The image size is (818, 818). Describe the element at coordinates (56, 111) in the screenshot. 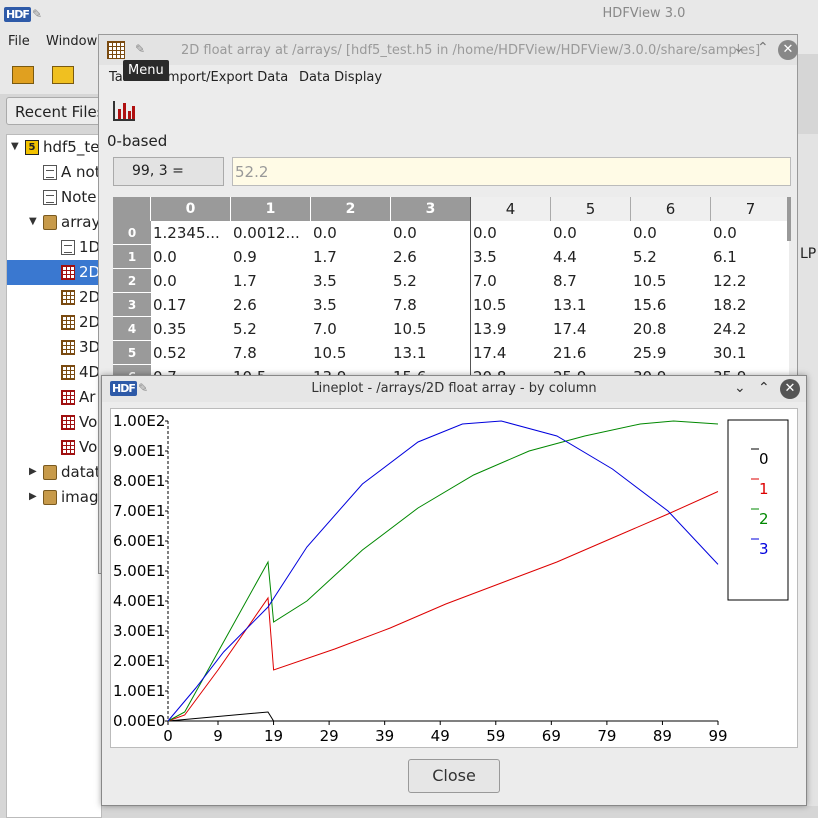

I see `recent-files-button: Recent Files` at that location.